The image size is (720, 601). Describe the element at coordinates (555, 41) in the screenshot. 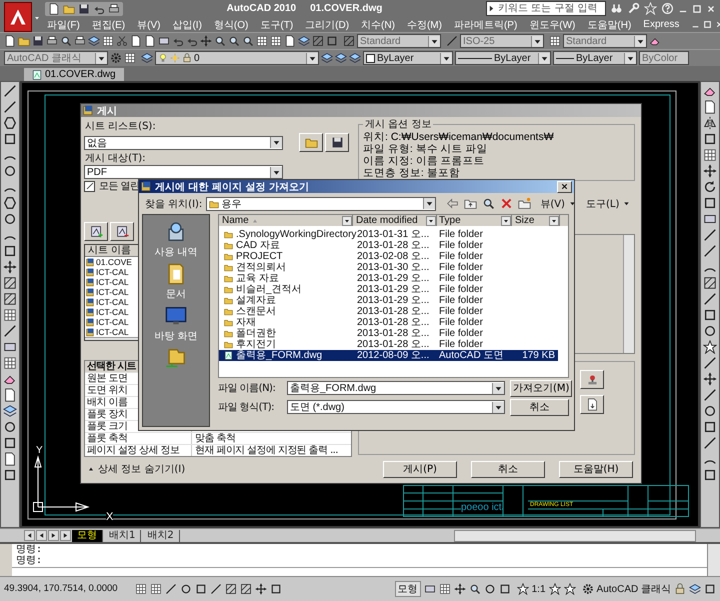

I see `table-style-icon` at that location.